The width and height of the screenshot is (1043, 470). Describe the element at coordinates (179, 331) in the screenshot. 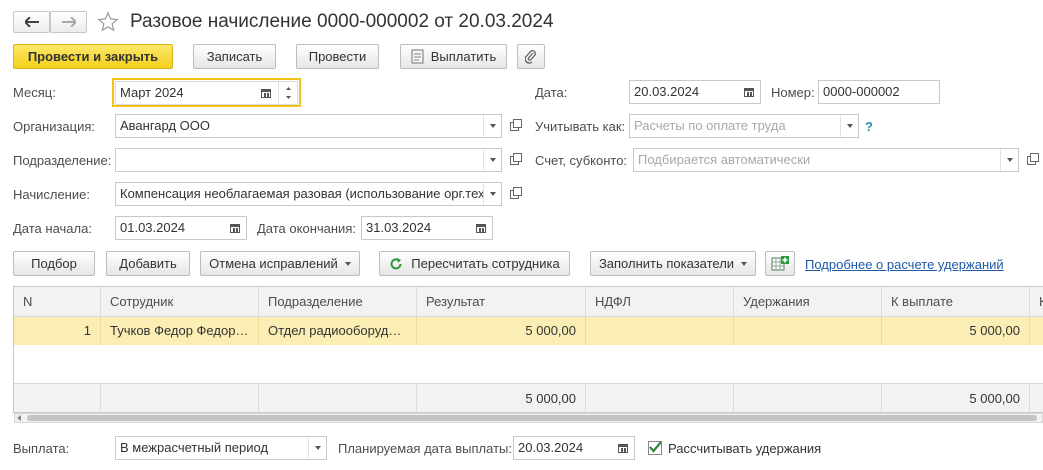

I see `cell-employee: Тучков Федор Федорович` at that location.